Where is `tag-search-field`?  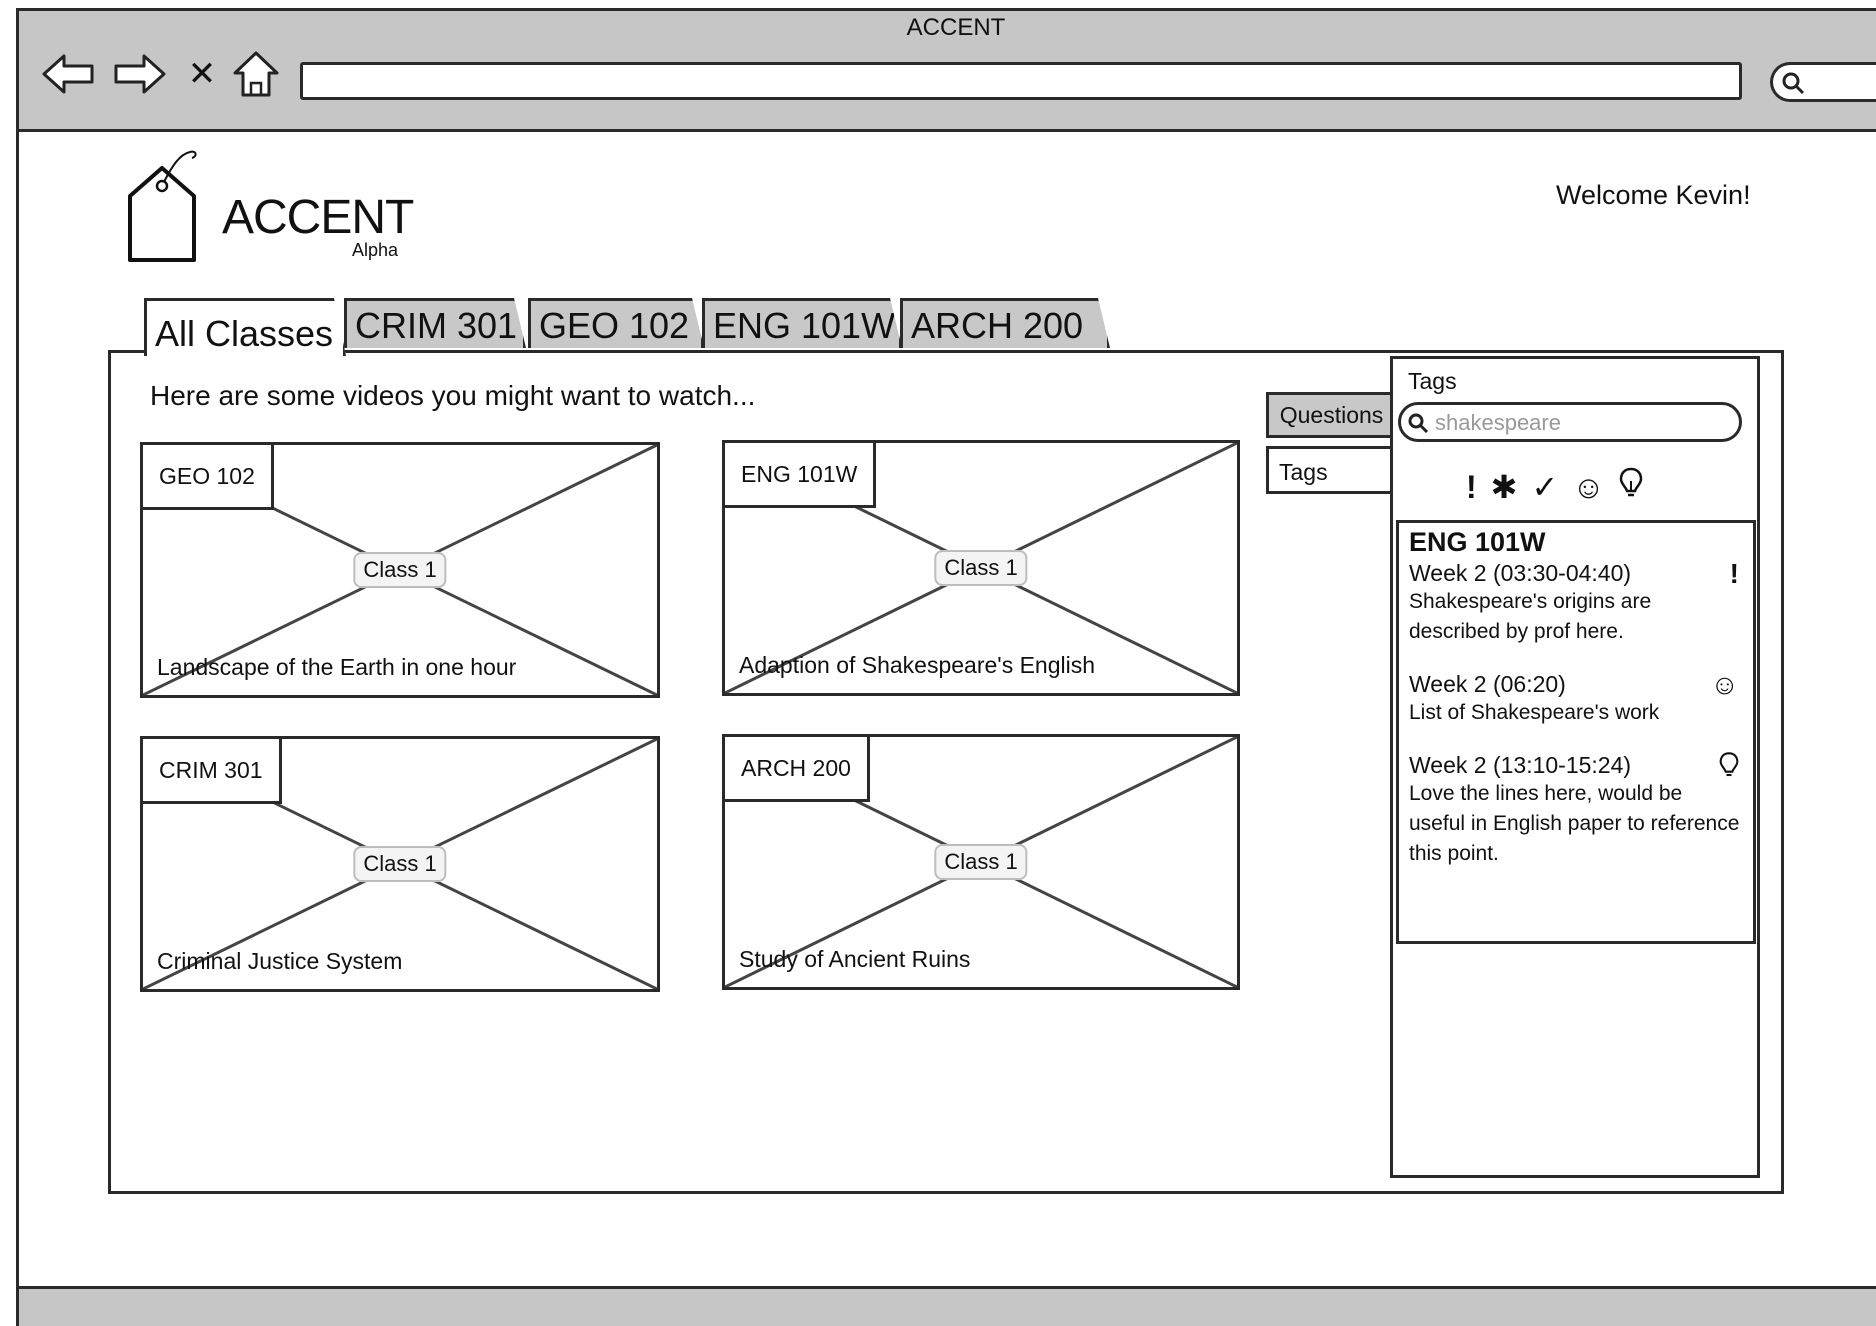 tag-search-field is located at coordinates (1570, 422).